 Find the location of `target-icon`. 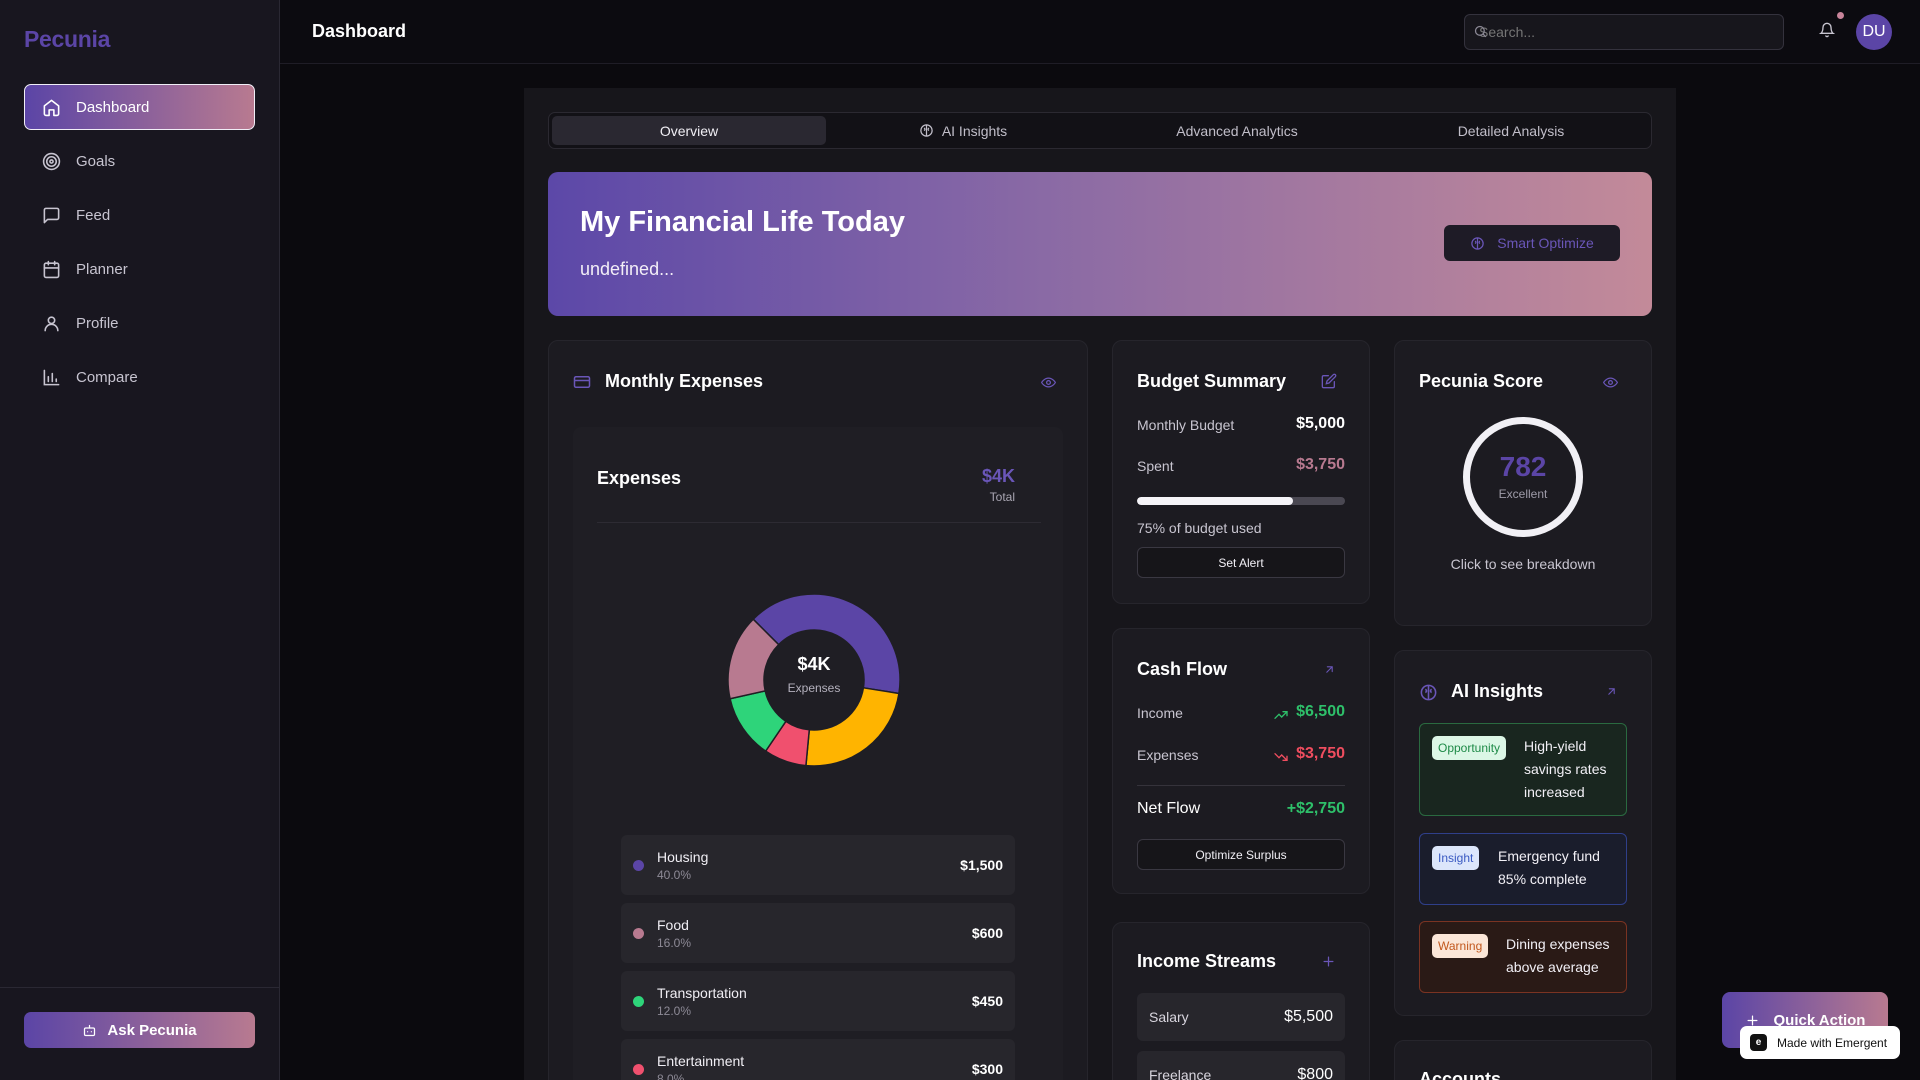

target-icon is located at coordinates (51, 161).